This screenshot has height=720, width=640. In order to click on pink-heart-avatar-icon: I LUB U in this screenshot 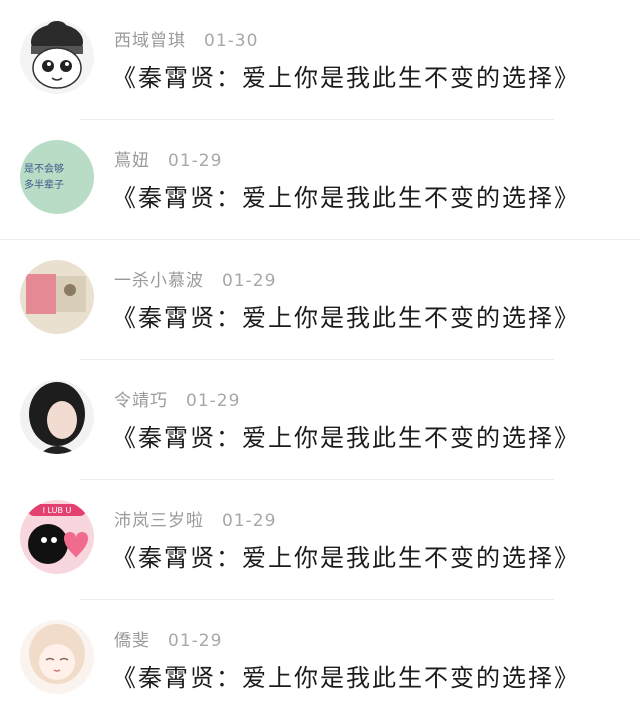, I will do `click(57, 537)`.